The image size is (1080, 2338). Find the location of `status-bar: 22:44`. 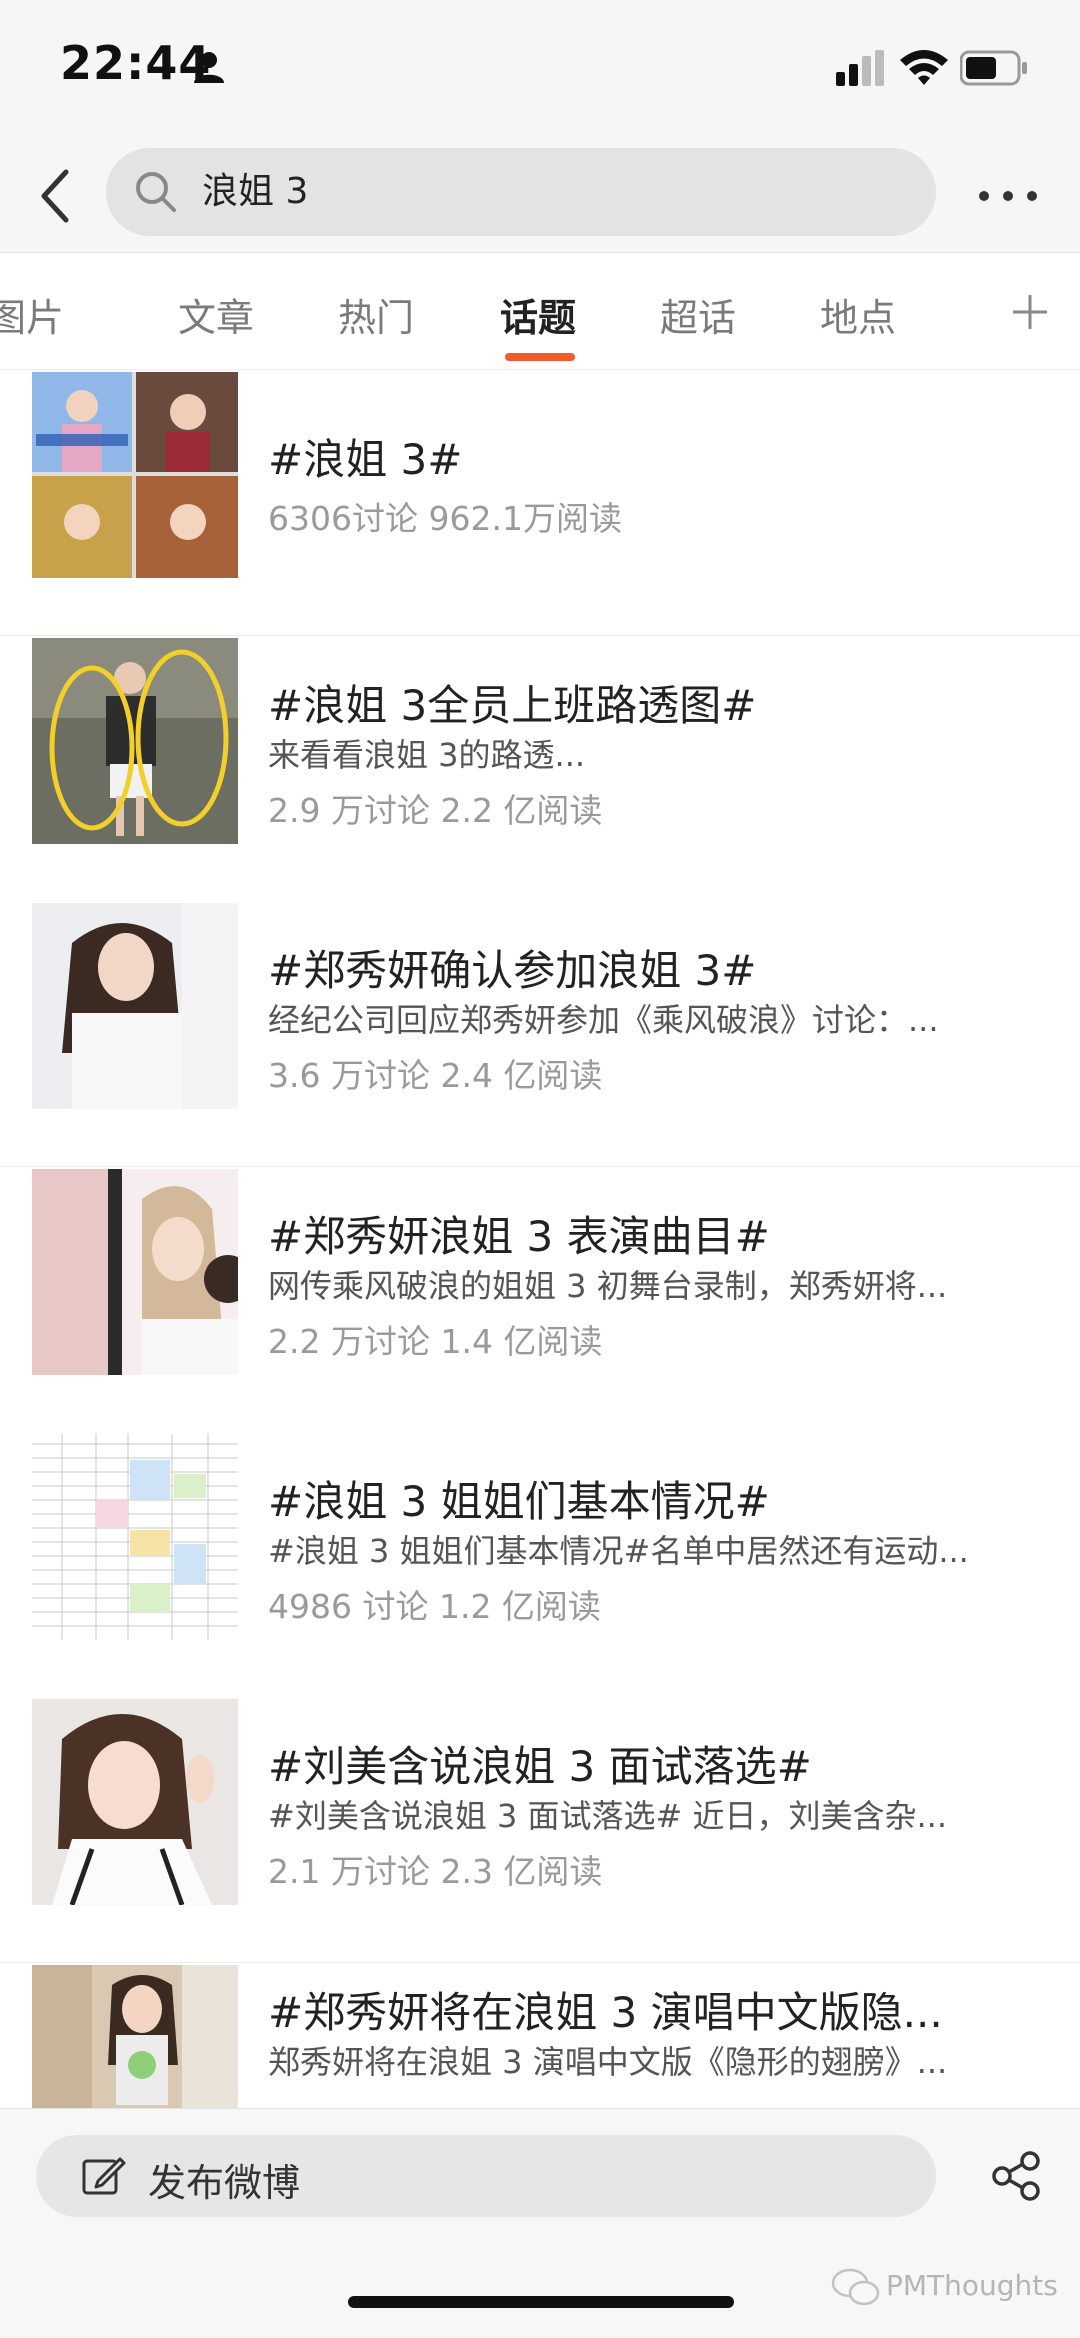

status-bar: 22:44 is located at coordinates (540, 70).